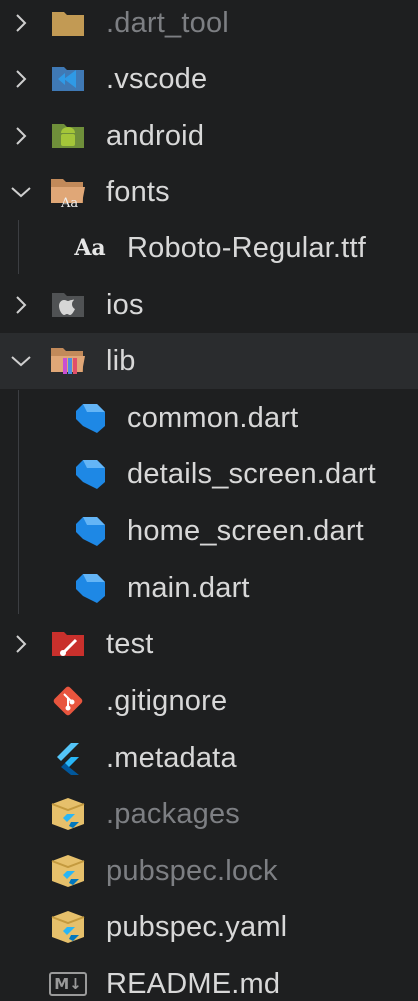  What do you see at coordinates (209, 644) in the screenshot?
I see `tree-item-test: test` at bounding box center [209, 644].